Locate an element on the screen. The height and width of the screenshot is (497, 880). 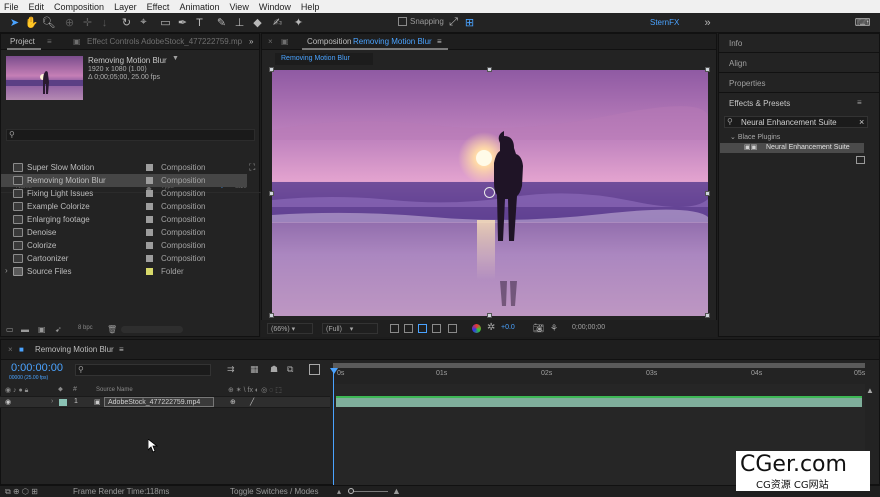
time-ruler: 0s 01s 02s 03s 04s 05s is located at coordinates (599, 376).